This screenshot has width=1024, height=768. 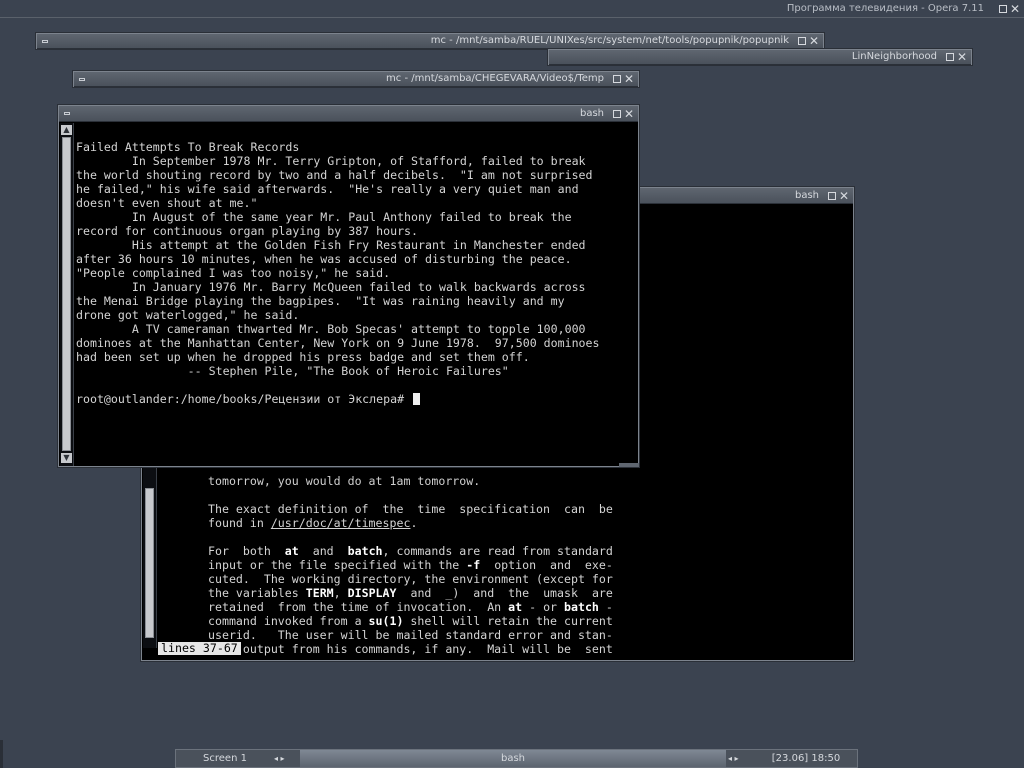 What do you see at coordinates (497, 551) in the screenshot?
I see `man-p2-l1c: , commands are read from standard` at bounding box center [497, 551].